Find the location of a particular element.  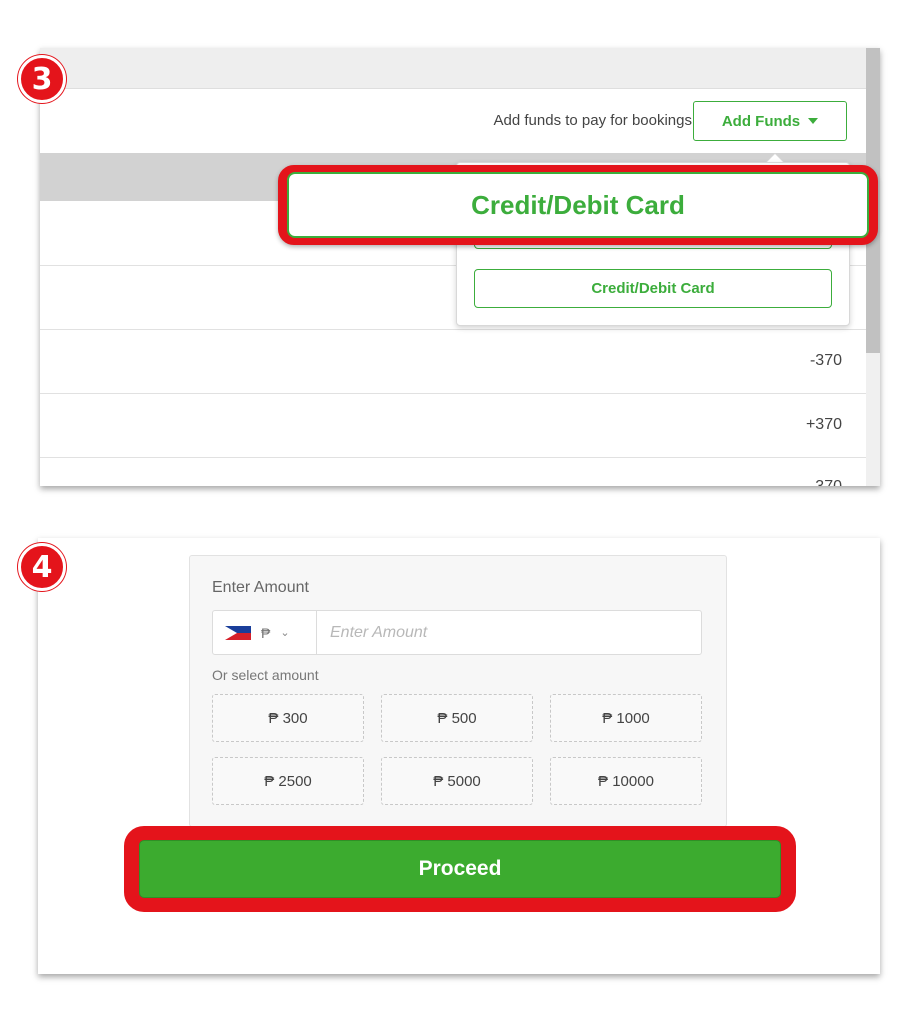

currency-select: ₱ ⌄ is located at coordinates (265, 632).